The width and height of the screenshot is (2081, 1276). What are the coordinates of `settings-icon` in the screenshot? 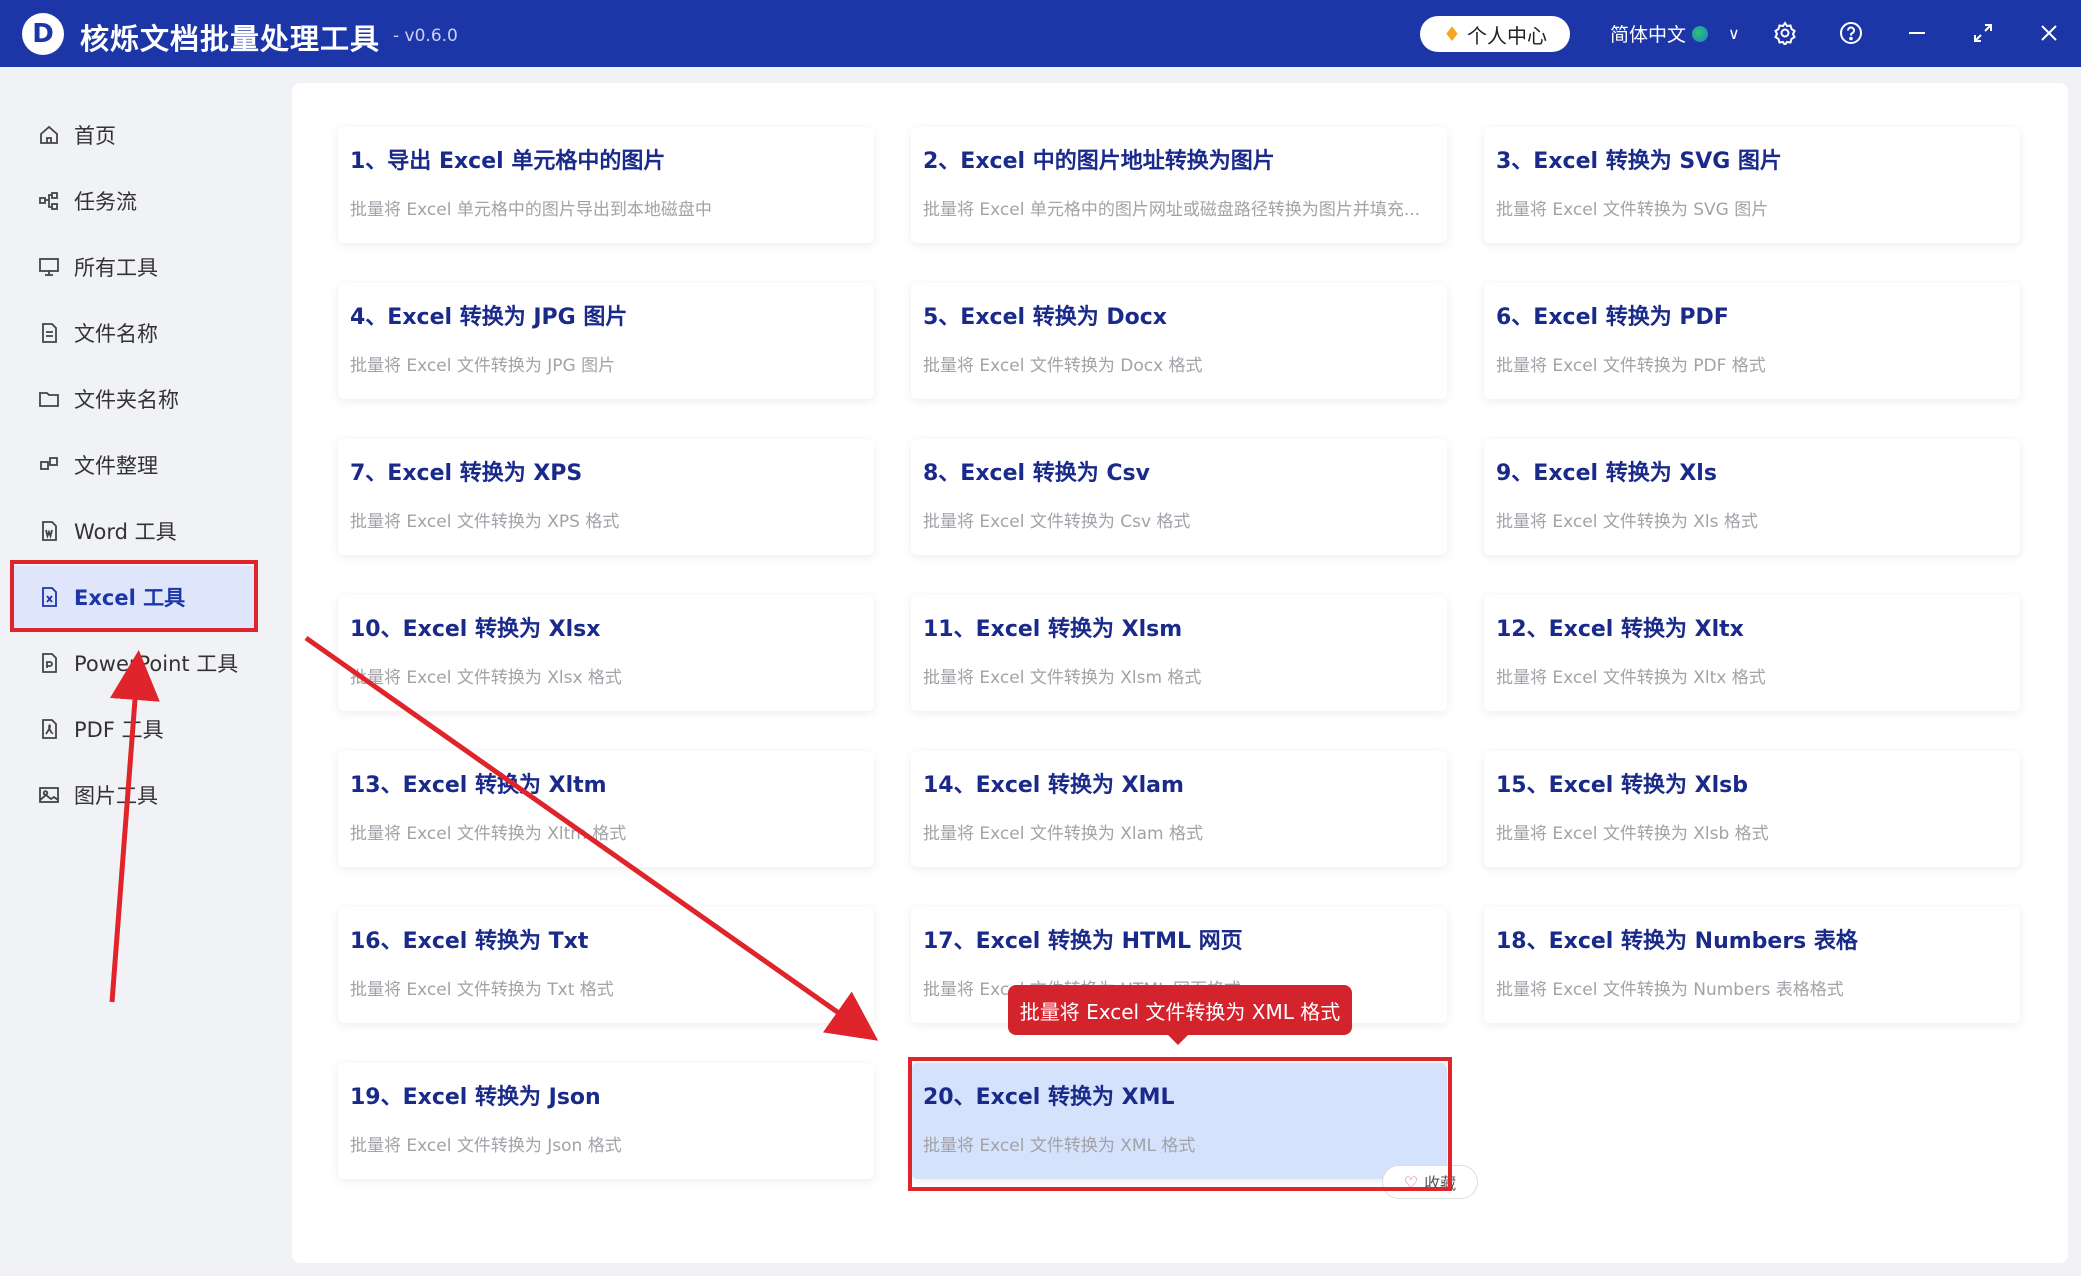 It's located at (1785, 33).